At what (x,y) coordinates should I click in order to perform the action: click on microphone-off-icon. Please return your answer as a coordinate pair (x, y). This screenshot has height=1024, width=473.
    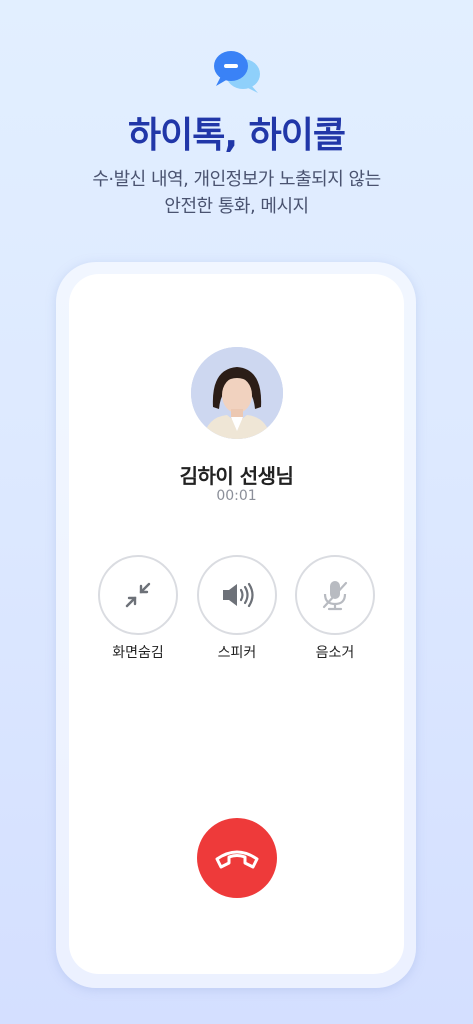
    Looking at the image, I should click on (335, 596).